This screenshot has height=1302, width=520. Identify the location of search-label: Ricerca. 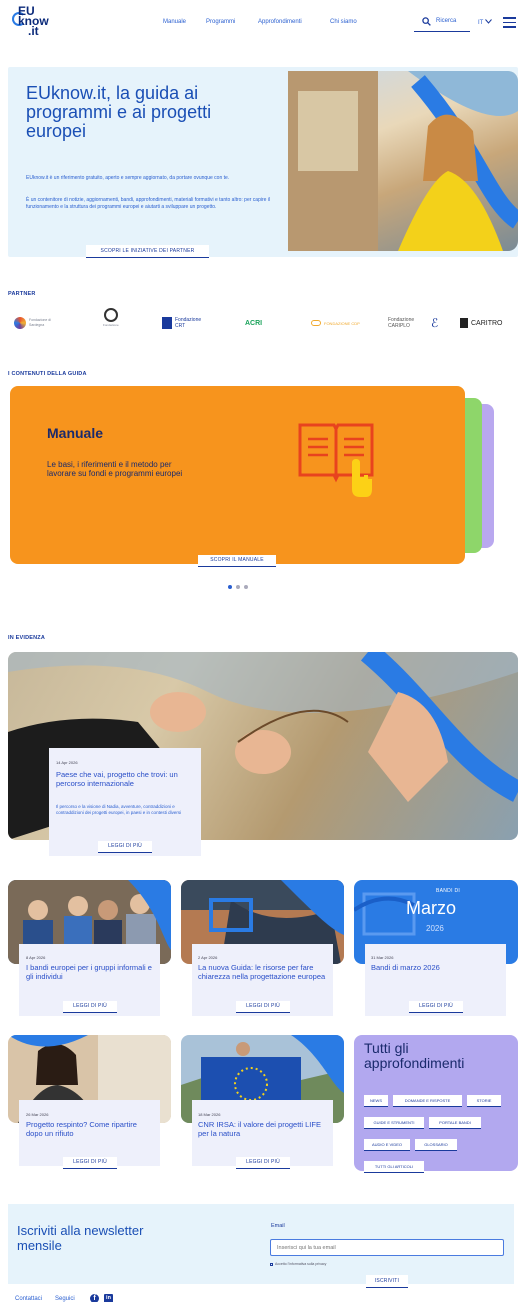
(446, 21).